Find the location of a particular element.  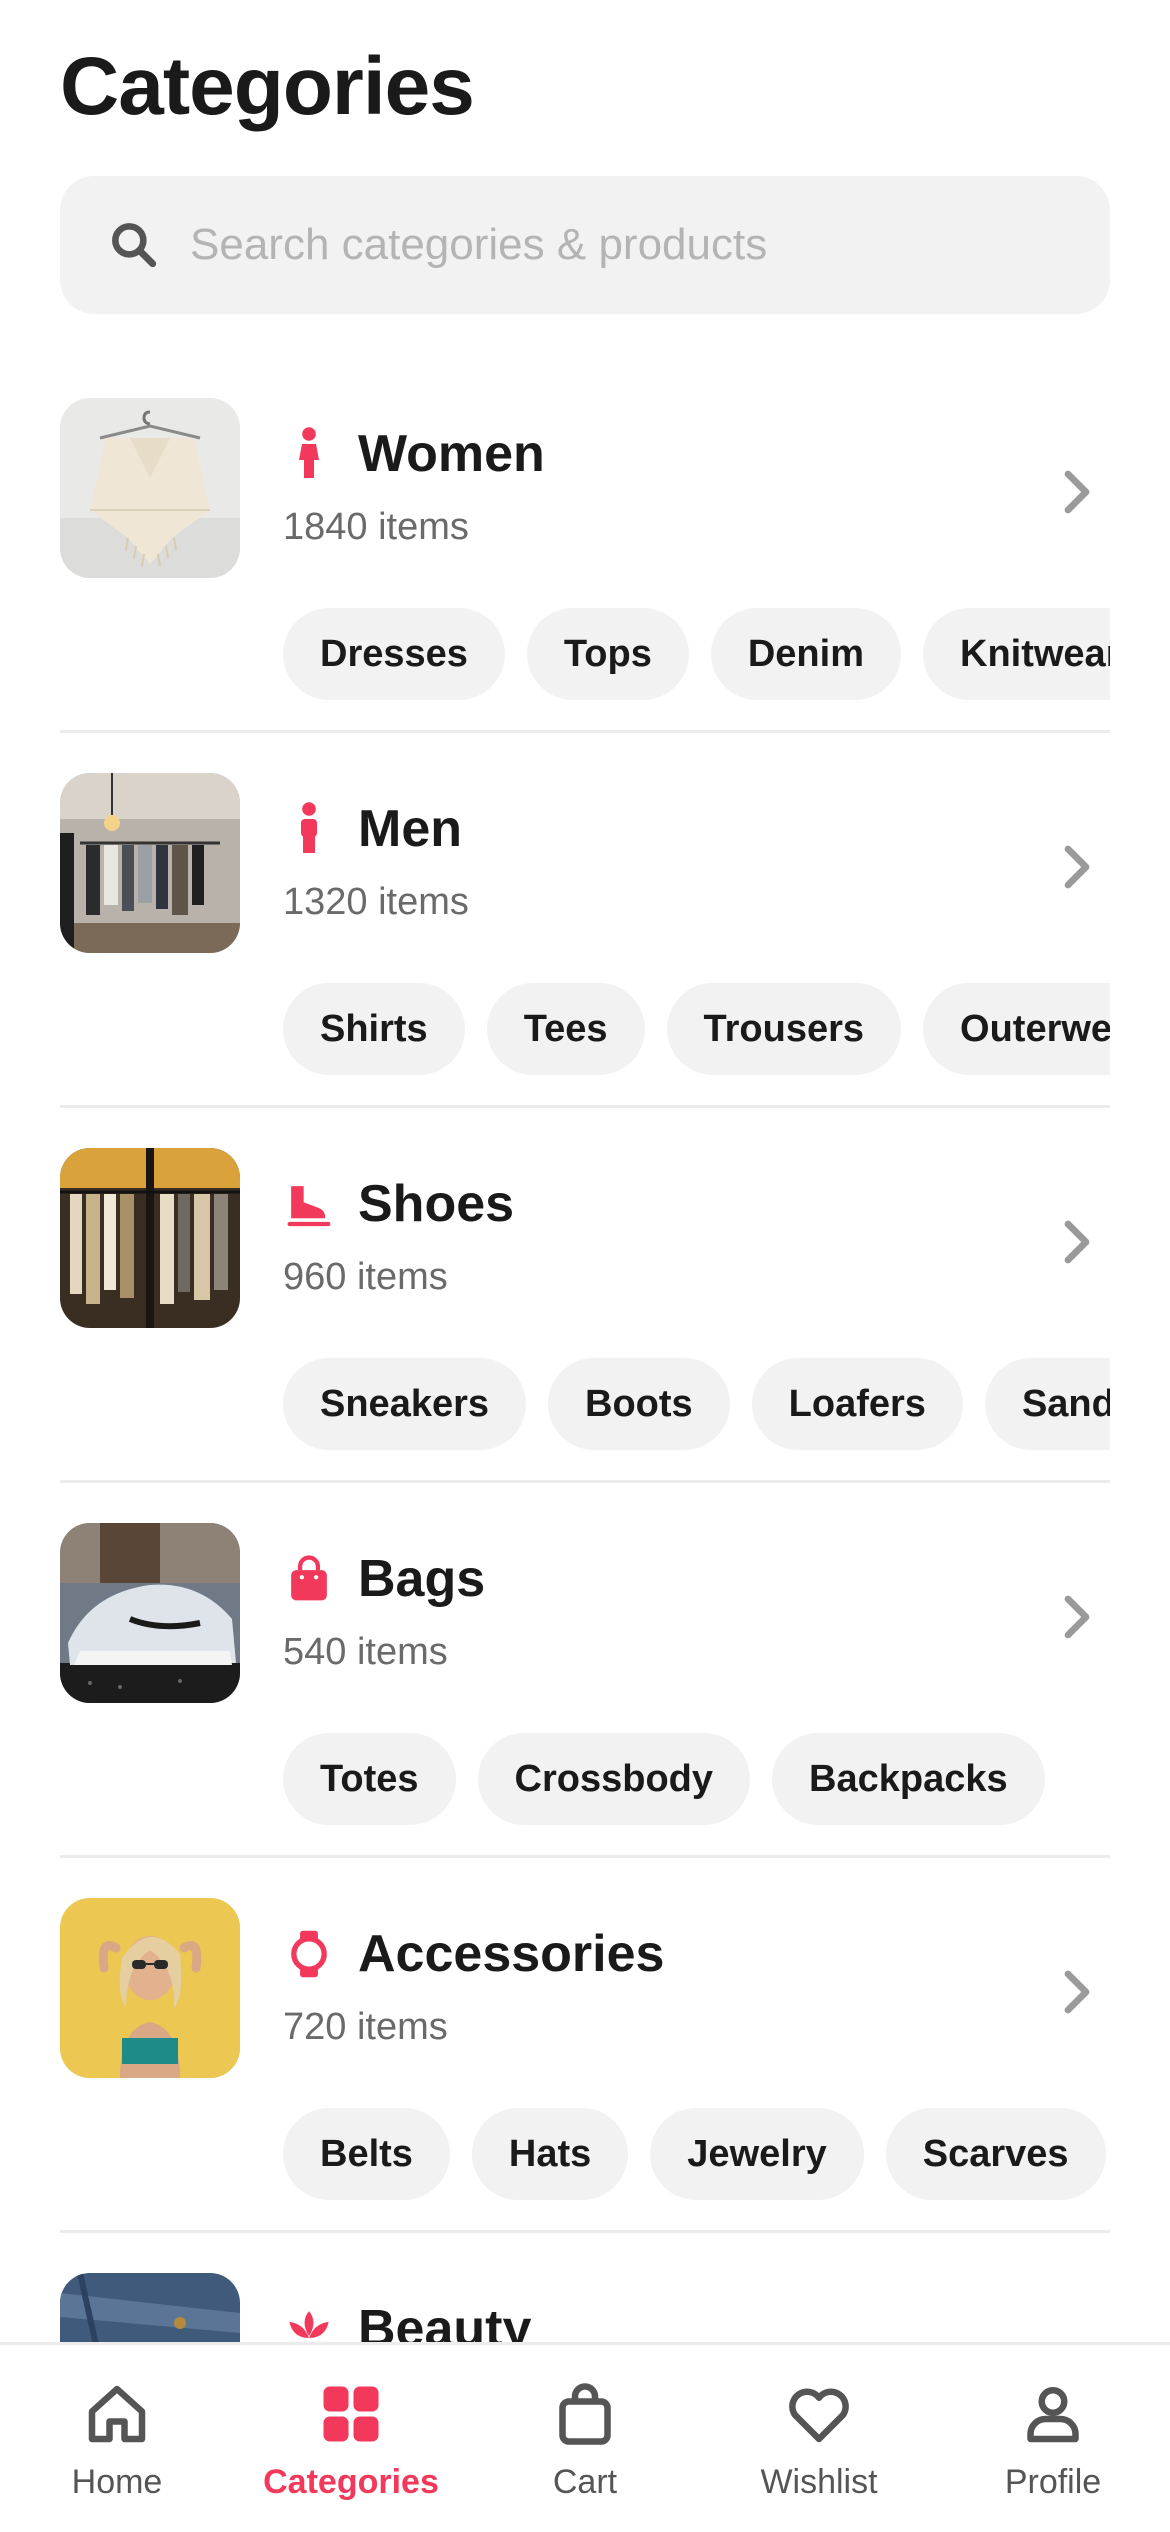

skate-shoe-icon is located at coordinates (309, 1204).